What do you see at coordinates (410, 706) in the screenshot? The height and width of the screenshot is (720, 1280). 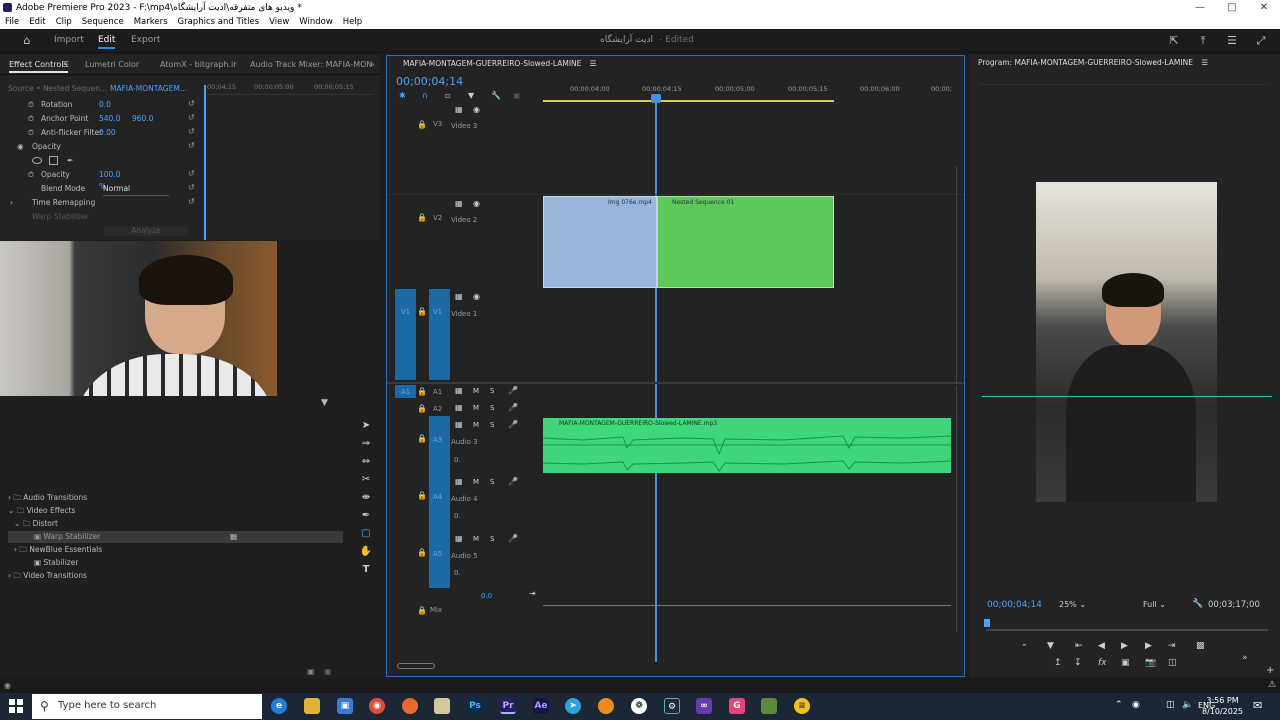 I see `firefox-icon` at bounding box center [410, 706].